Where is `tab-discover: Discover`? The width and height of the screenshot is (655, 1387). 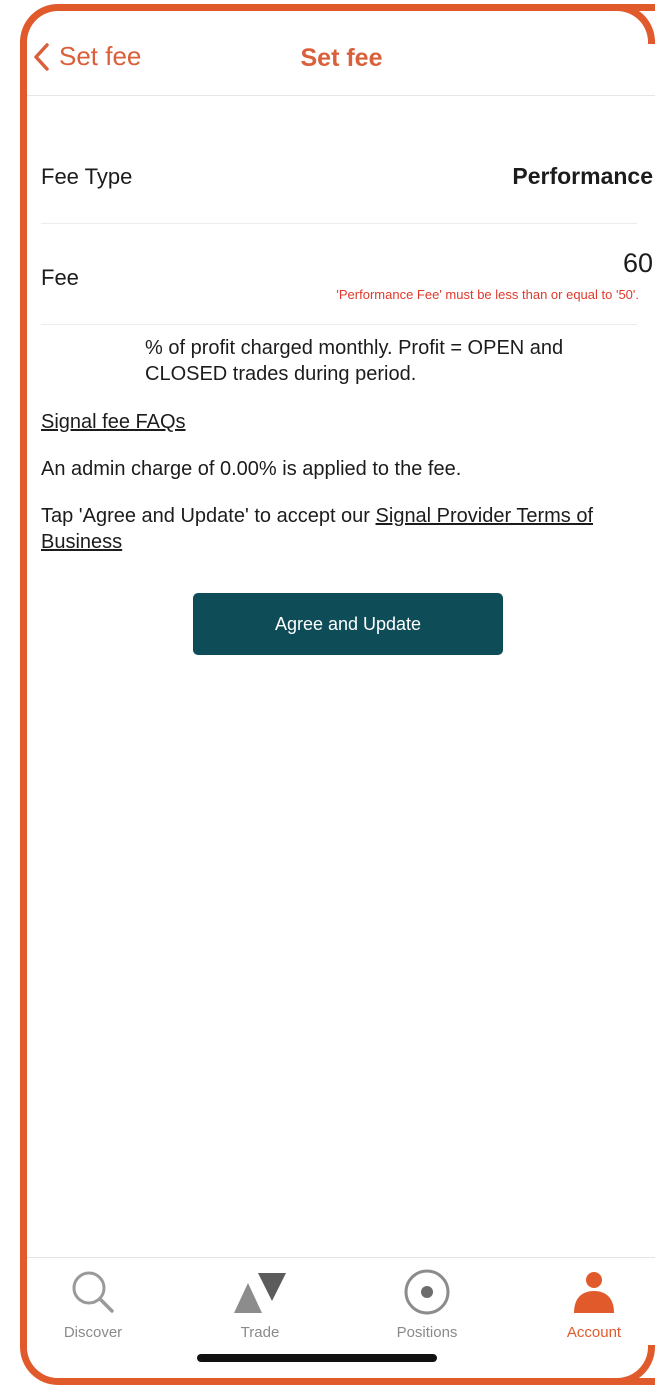
tab-discover: Discover is located at coordinates (93, 1304).